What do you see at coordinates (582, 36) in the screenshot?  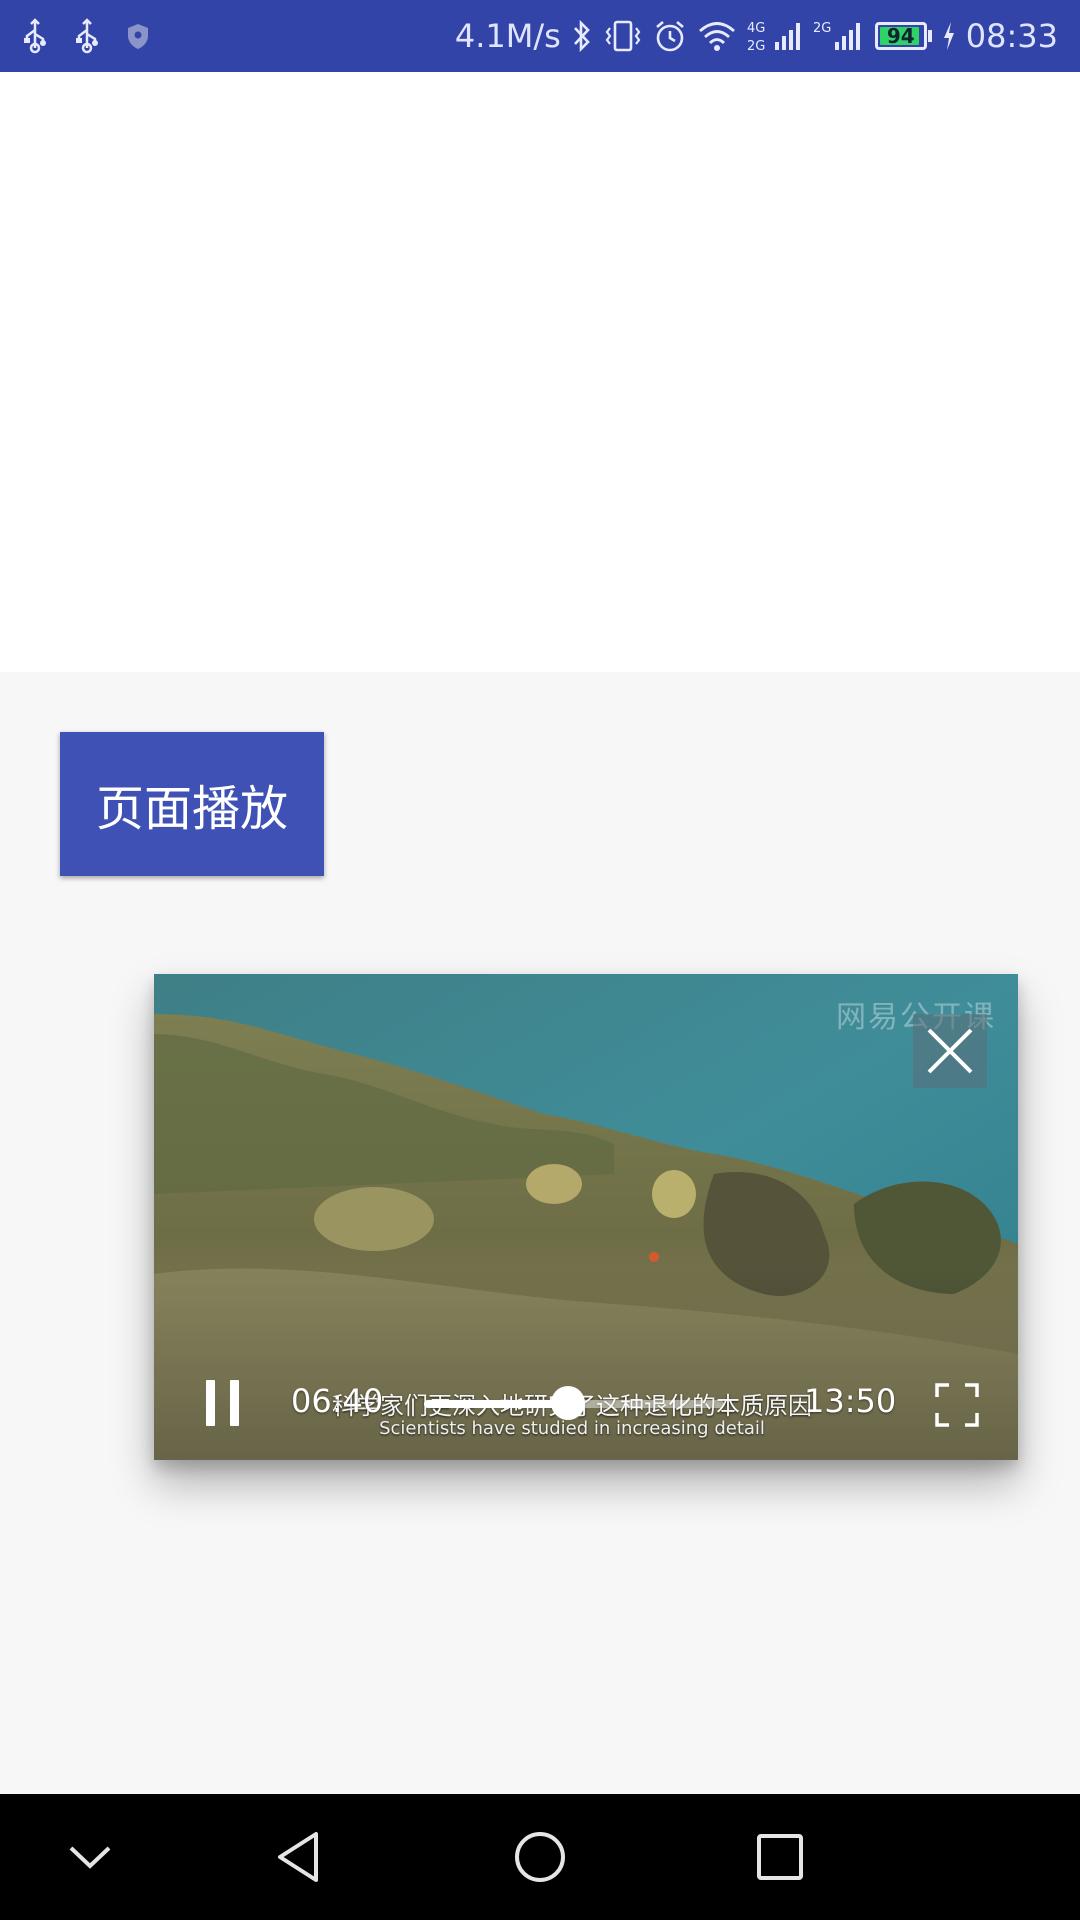 I see `bluetooth-icon` at bounding box center [582, 36].